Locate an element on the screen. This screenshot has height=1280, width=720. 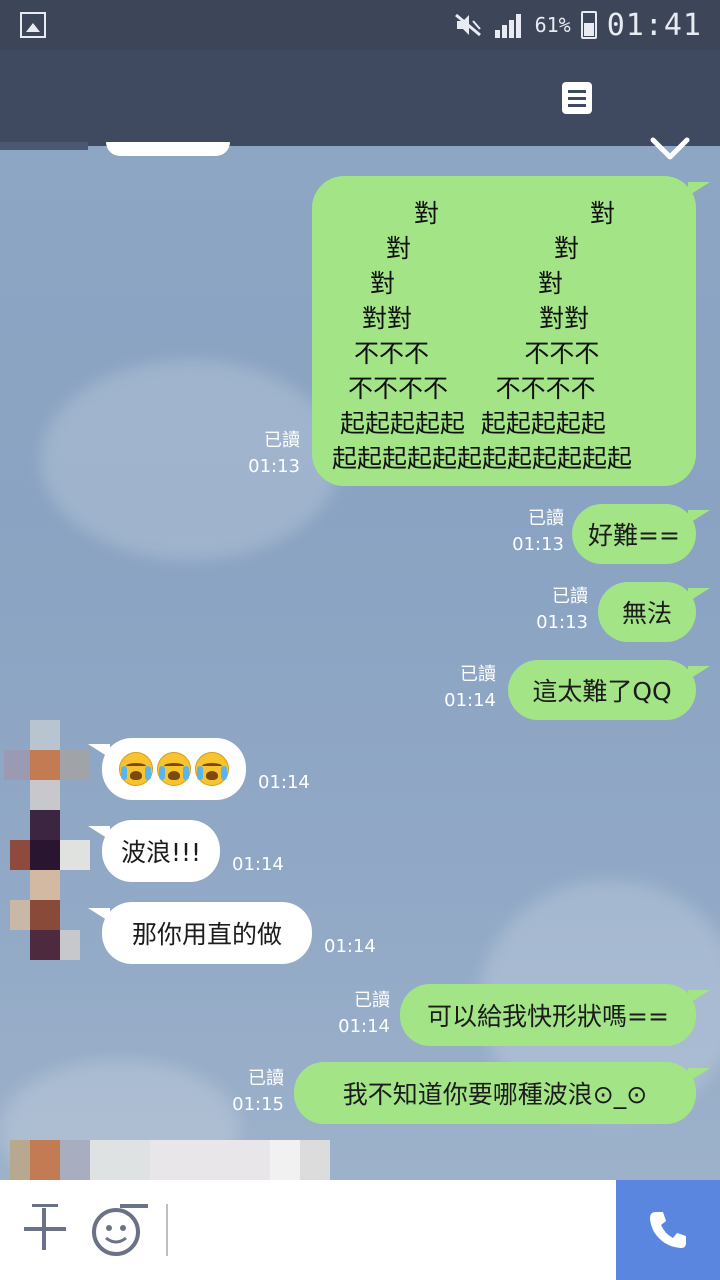
plus-icon is located at coordinates (45, 1228).